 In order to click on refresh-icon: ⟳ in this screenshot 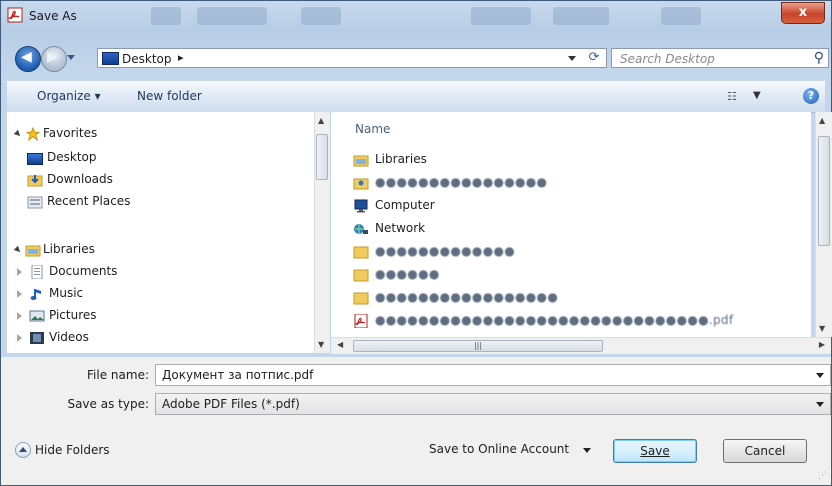, I will do `click(594, 58)`.